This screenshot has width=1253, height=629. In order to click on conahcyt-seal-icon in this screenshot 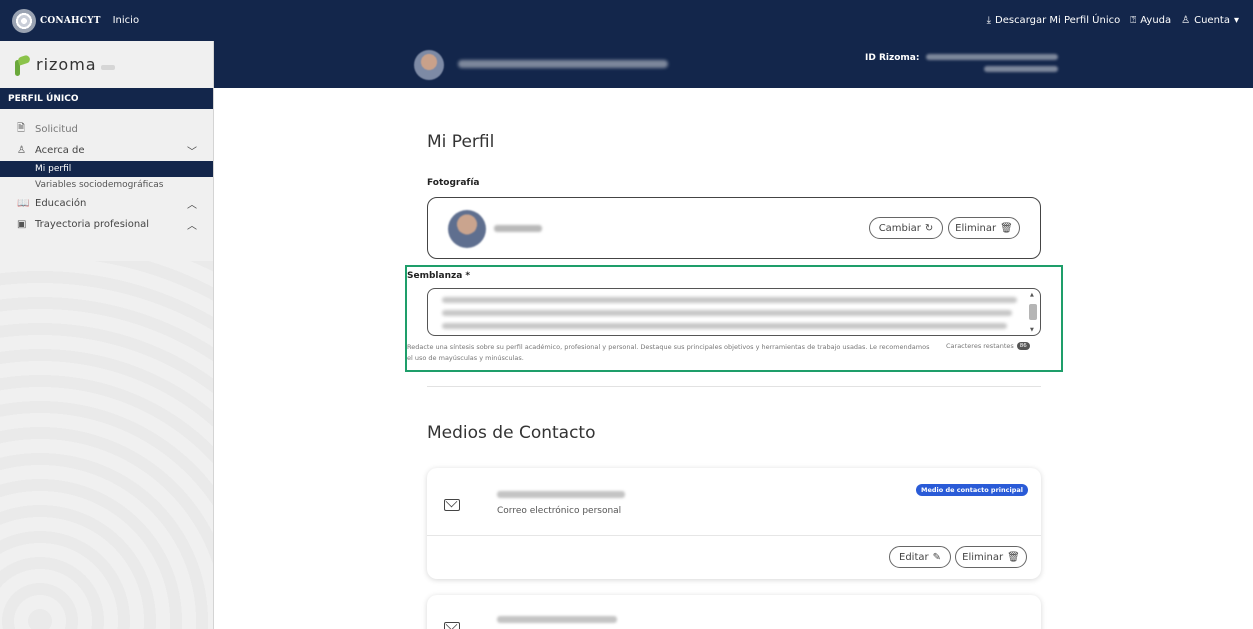, I will do `click(24, 20)`.